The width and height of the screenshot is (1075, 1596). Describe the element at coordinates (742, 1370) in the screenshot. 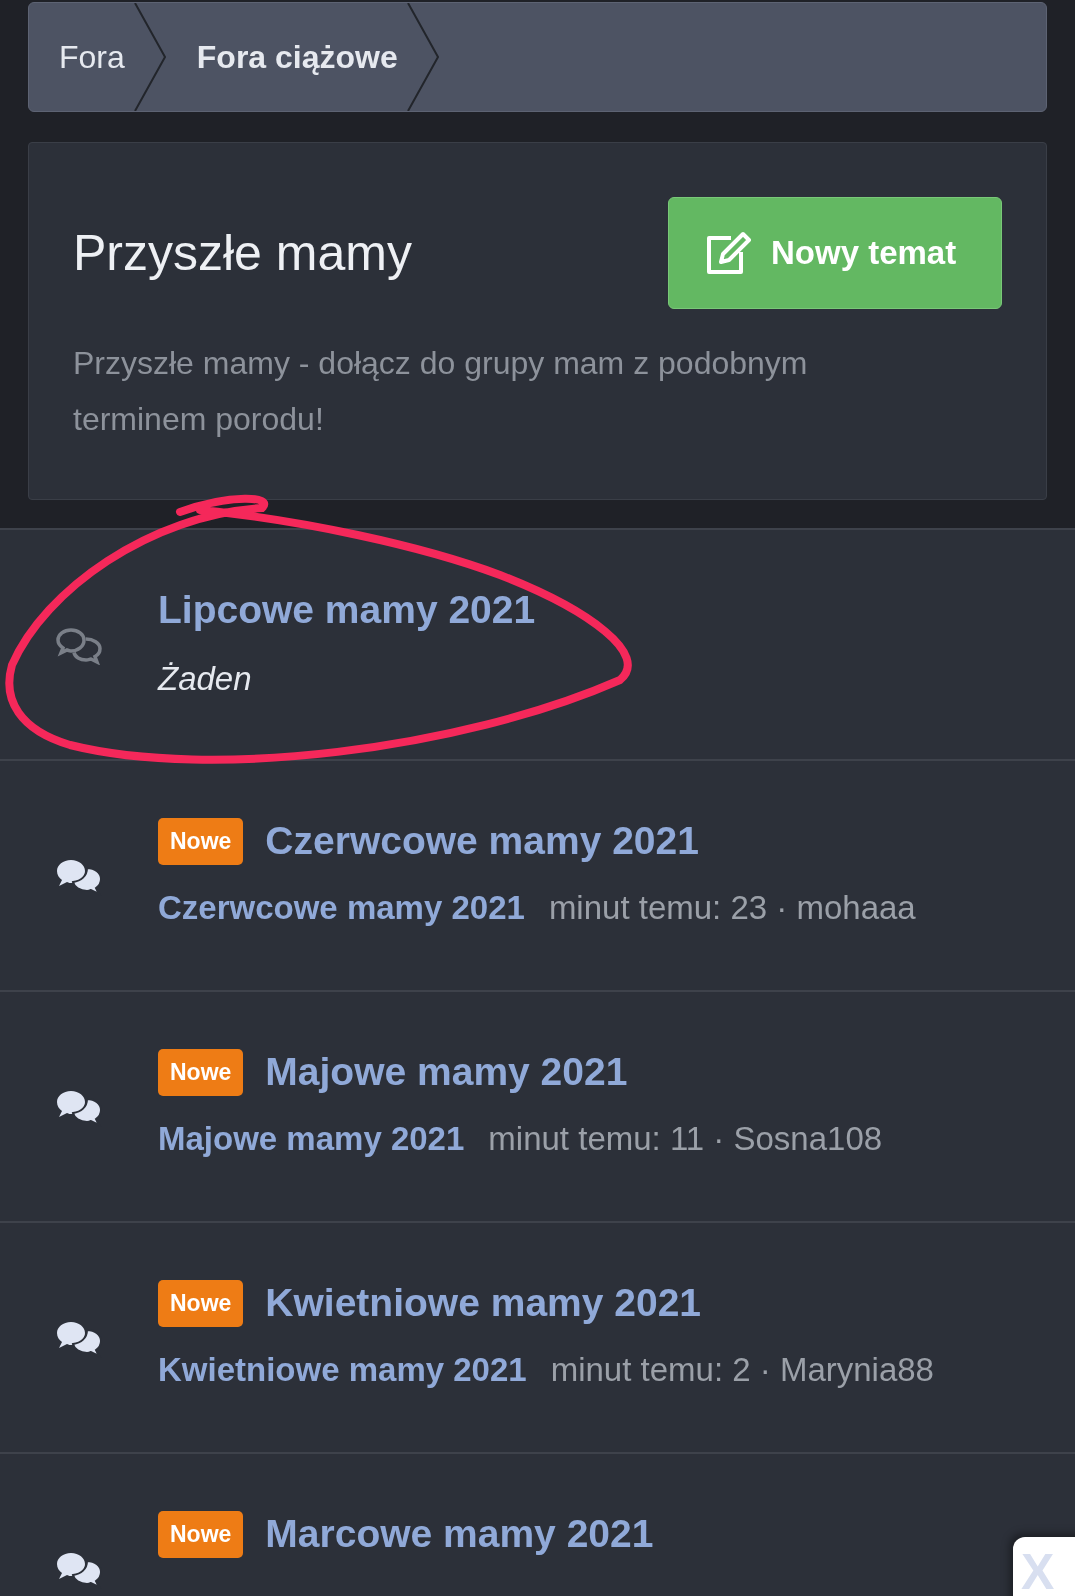

I see `post-meta: minut temu: 2 · Marynia88` at that location.